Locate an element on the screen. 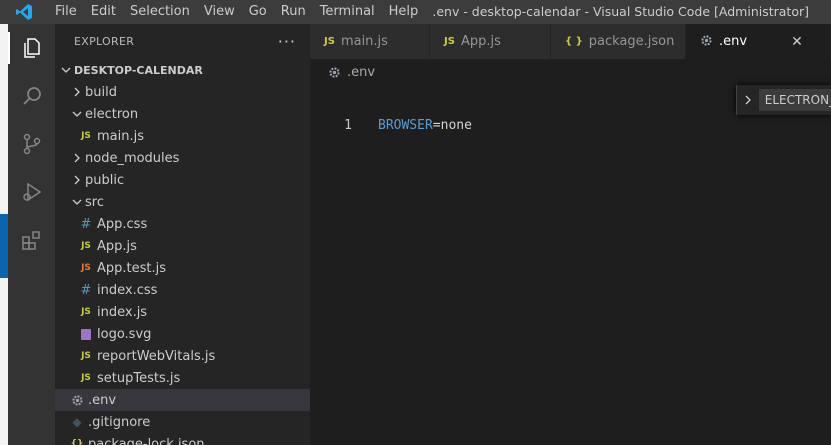  tree-folder-public: public is located at coordinates (182, 180).